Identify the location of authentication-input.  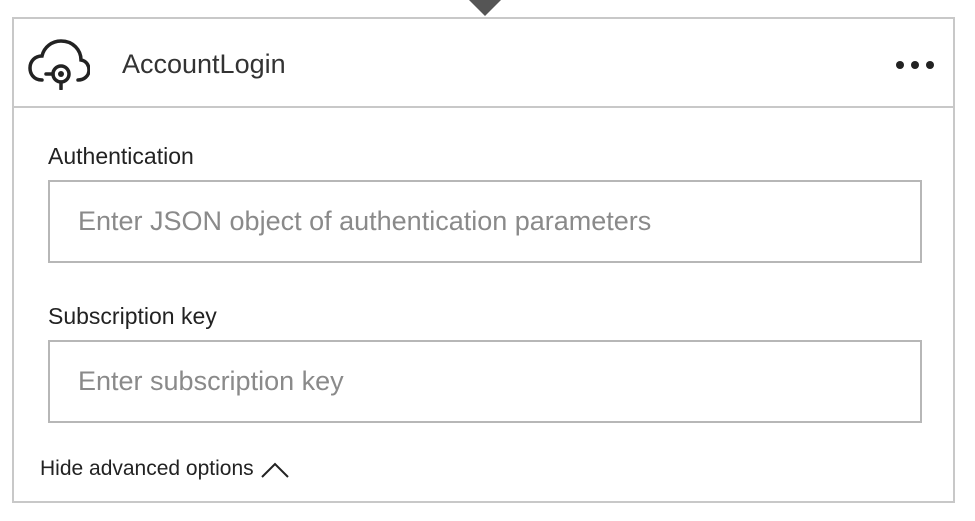
(485, 221).